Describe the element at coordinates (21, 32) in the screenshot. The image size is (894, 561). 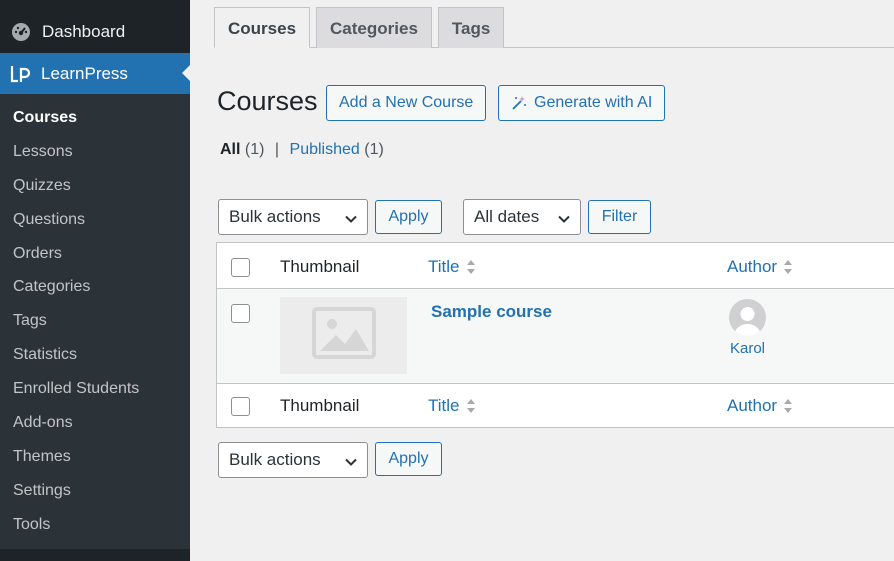
I see `dashboard-icon` at that location.